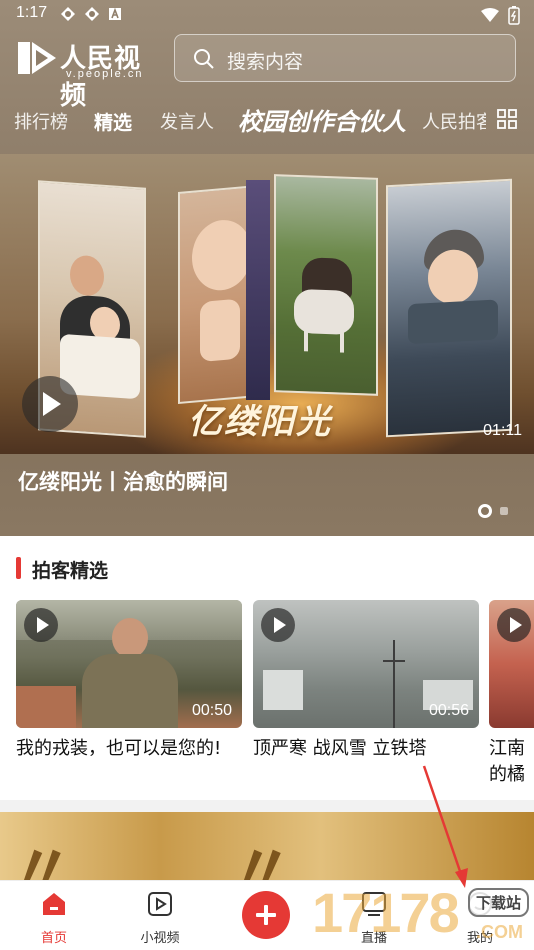  I want to click on video-thumbnail, so click(511, 664).